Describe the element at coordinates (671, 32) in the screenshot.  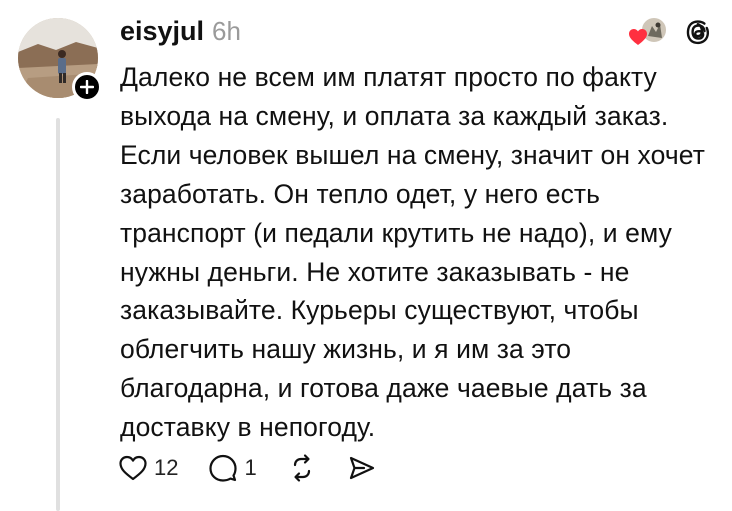
I see `top-right-icons` at that location.